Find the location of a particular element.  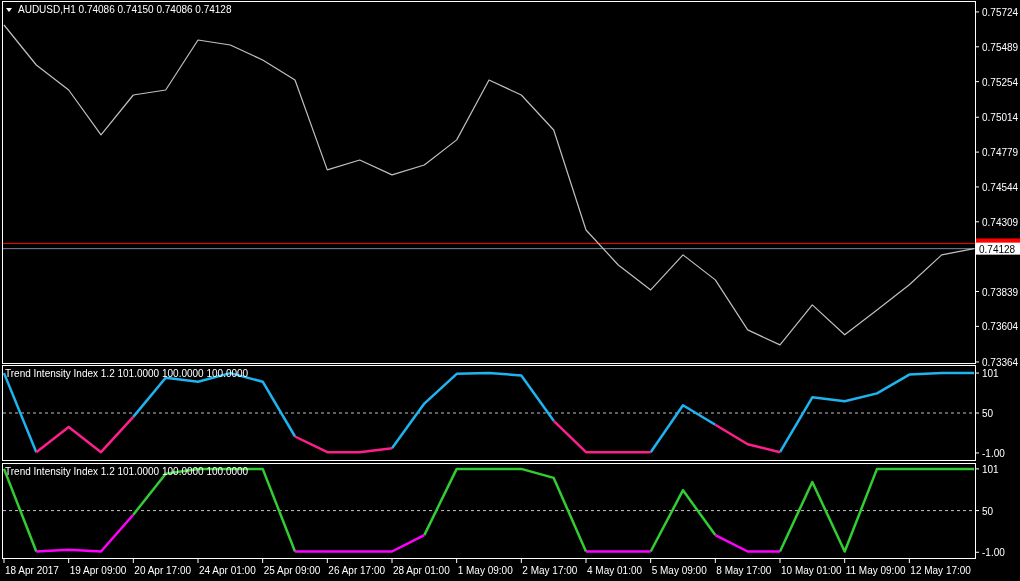

time-axis-label: 11 May 09:00 is located at coordinates (875, 570).